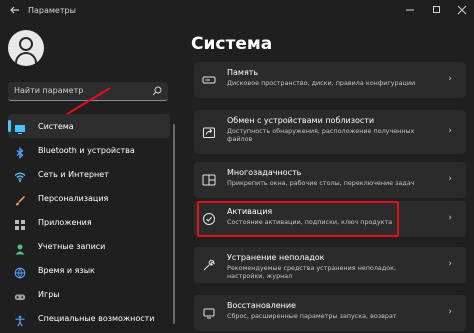 The height and width of the screenshot is (333, 474). What do you see at coordinates (52, 10) in the screenshot?
I see `window-title: Параметры` at bounding box center [52, 10].